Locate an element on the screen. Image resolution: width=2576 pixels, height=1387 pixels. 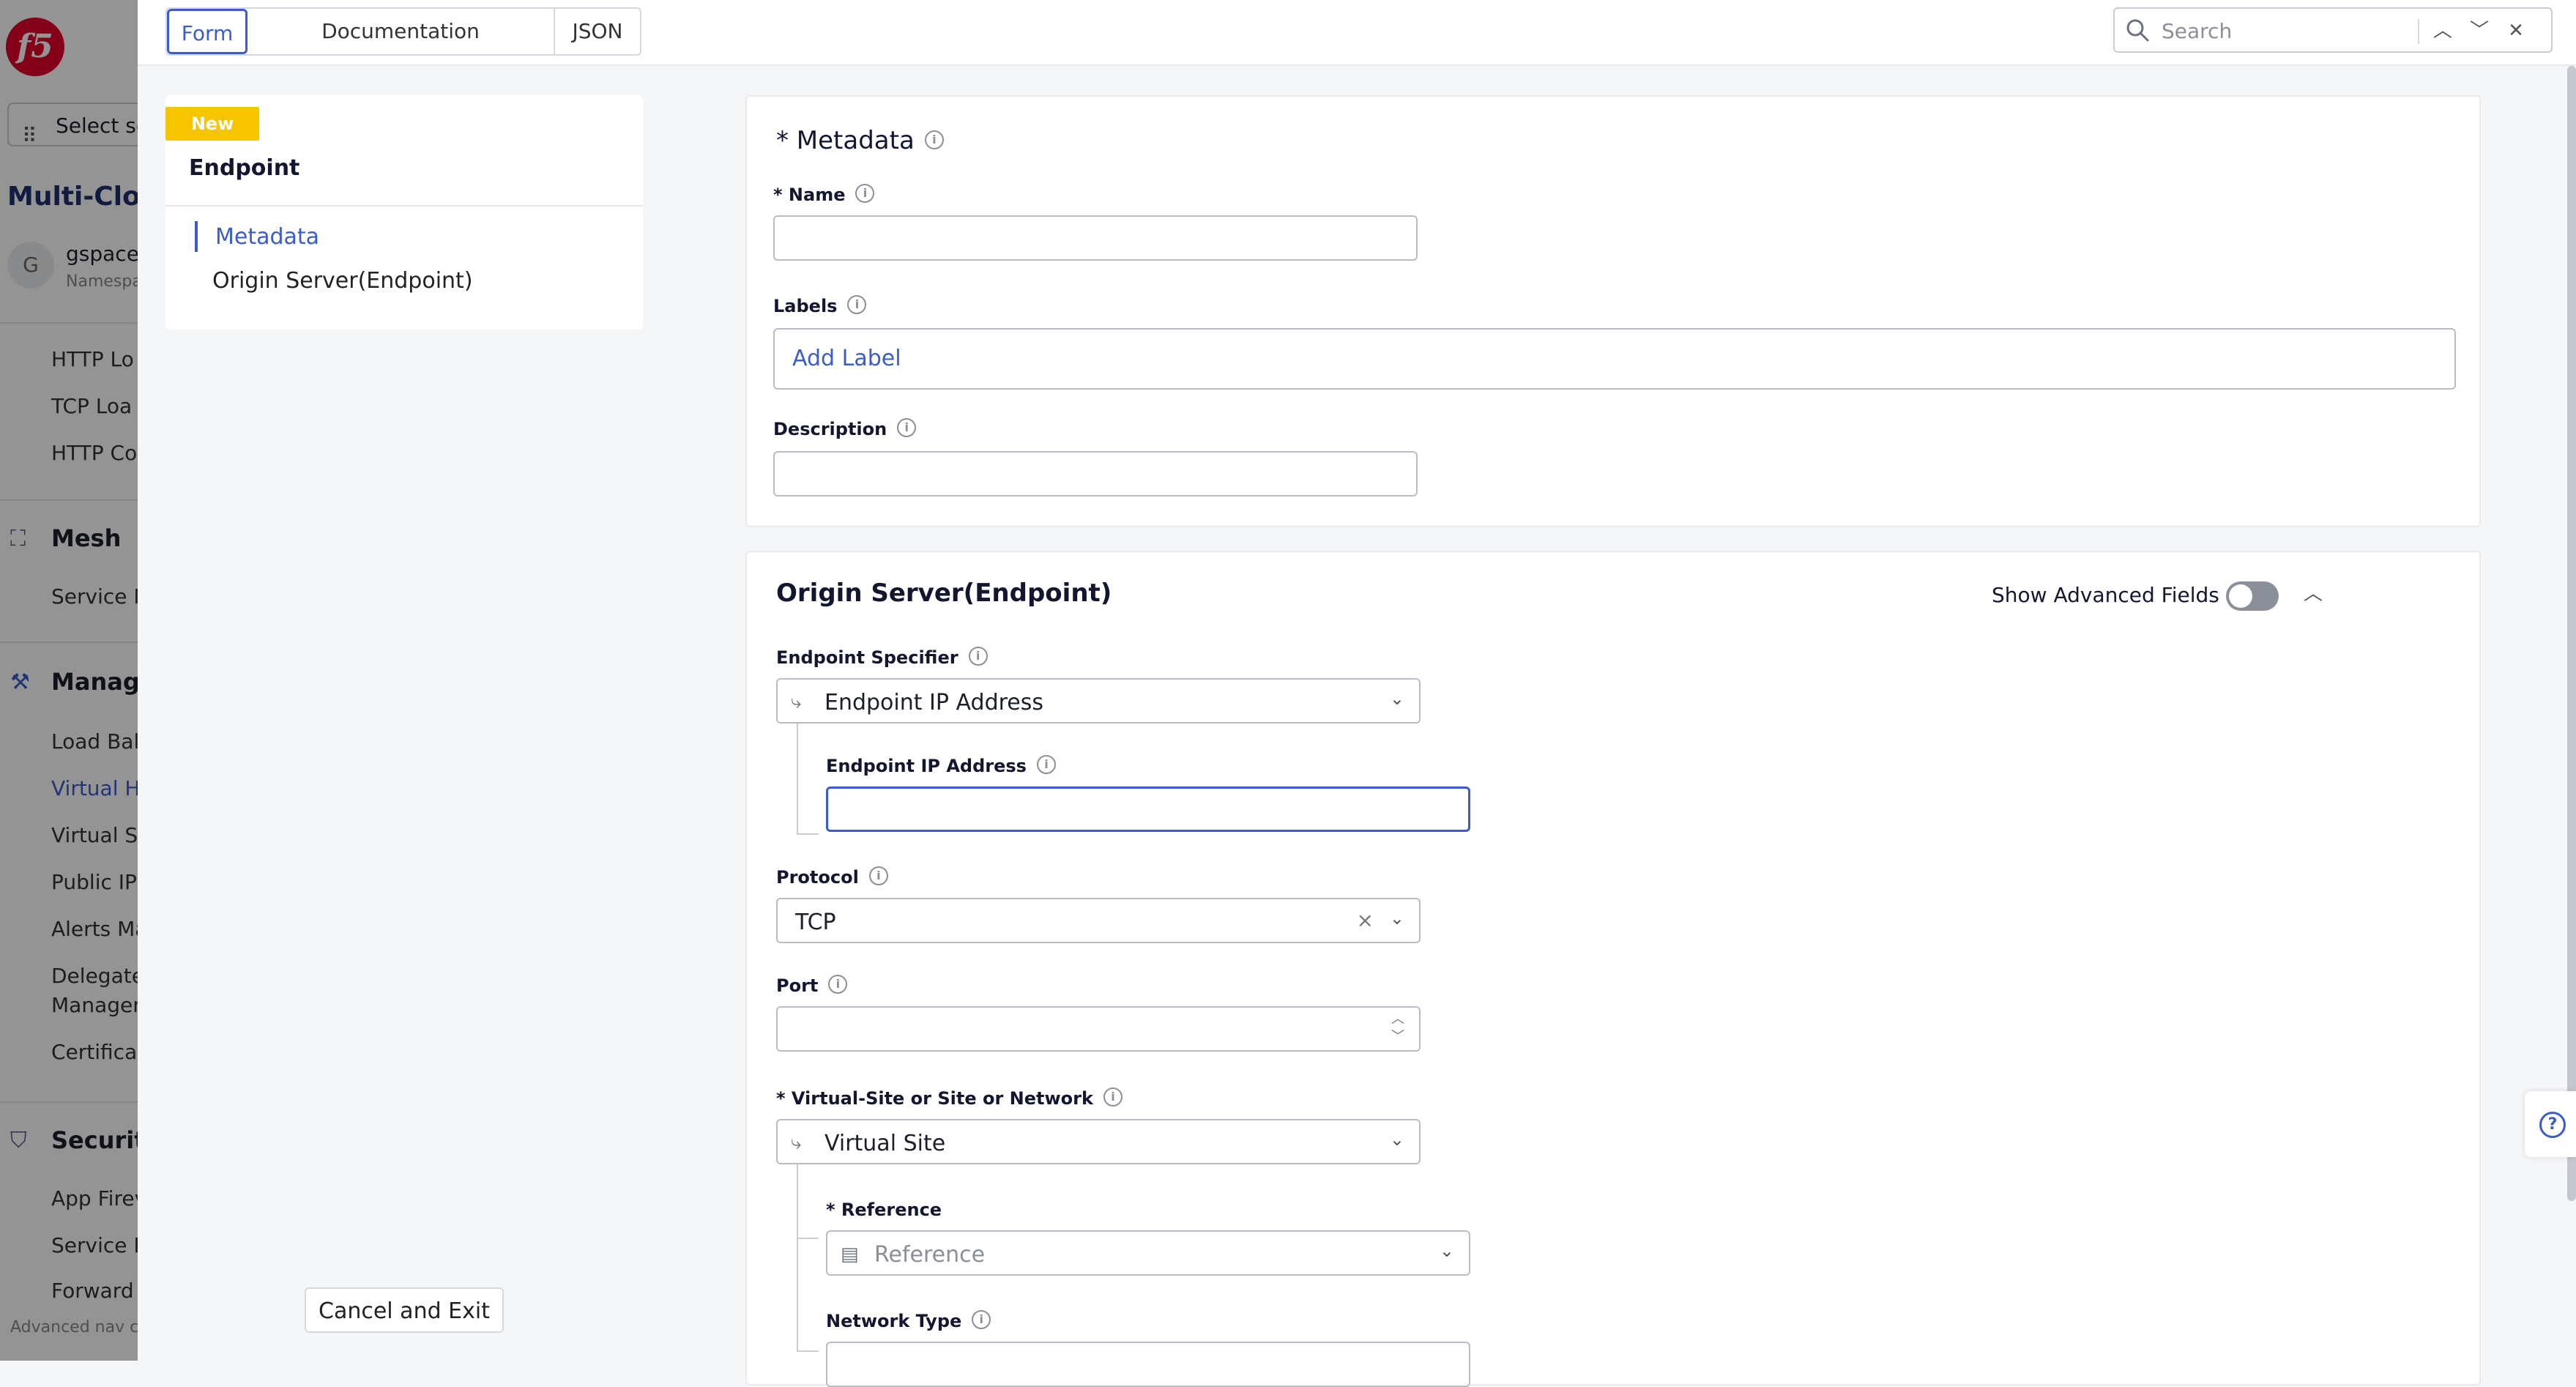
description-field is located at coordinates (1095, 474).